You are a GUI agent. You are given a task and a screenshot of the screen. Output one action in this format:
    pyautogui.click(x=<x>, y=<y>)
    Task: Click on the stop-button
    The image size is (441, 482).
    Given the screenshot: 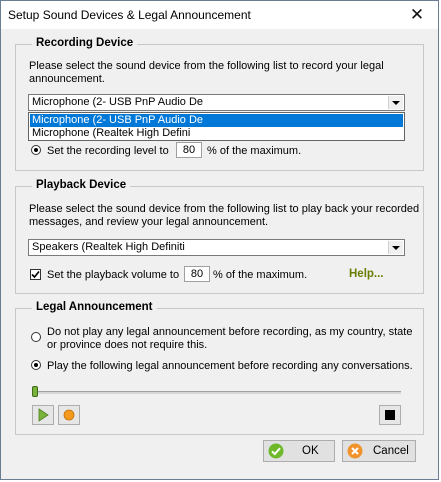 What is the action you would take?
    pyautogui.click(x=390, y=415)
    